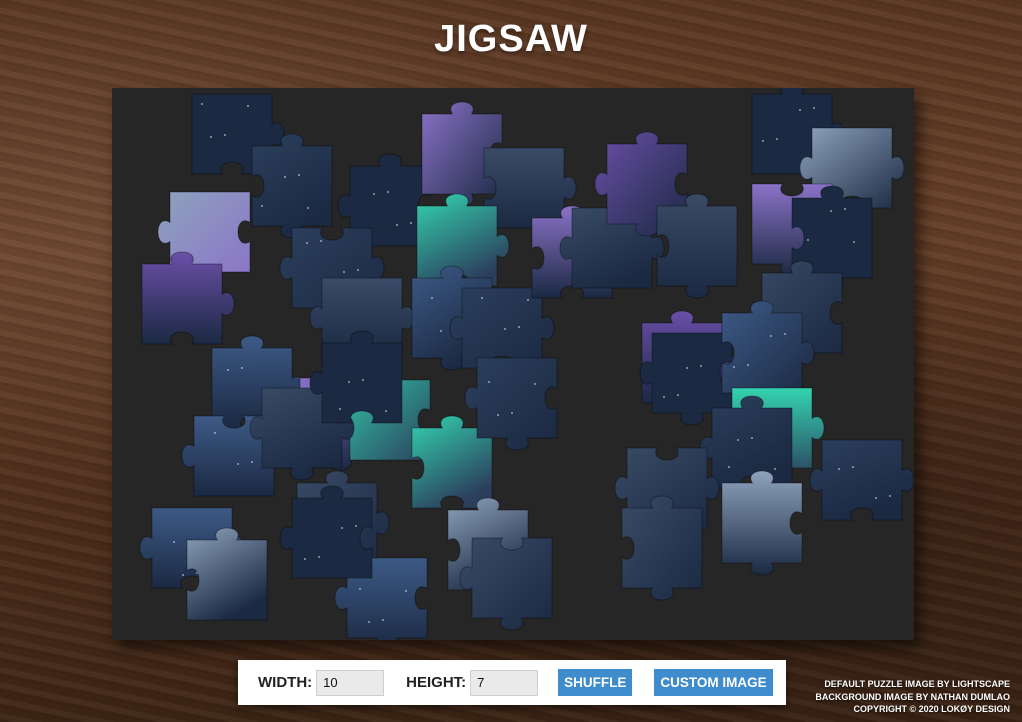 This screenshot has height=722, width=1022. What do you see at coordinates (713, 682) in the screenshot?
I see `custom-image-button: CUSTOM IMAGE` at bounding box center [713, 682].